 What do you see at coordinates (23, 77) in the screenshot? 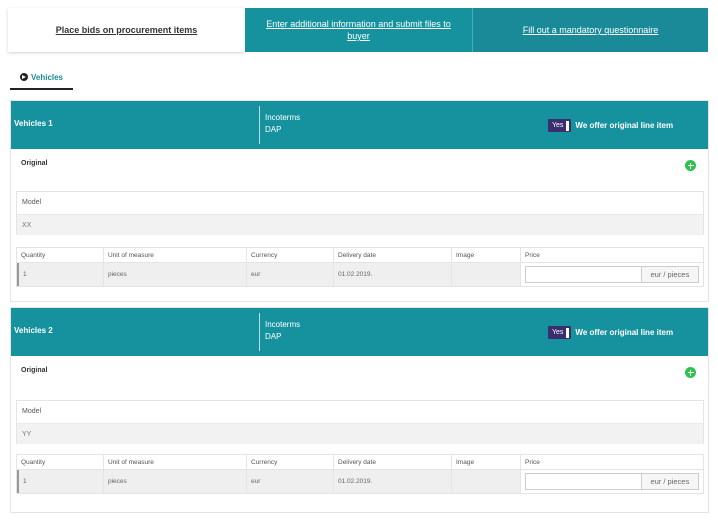
I see `arrow-right-circle-icon` at bounding box center [23, 77].